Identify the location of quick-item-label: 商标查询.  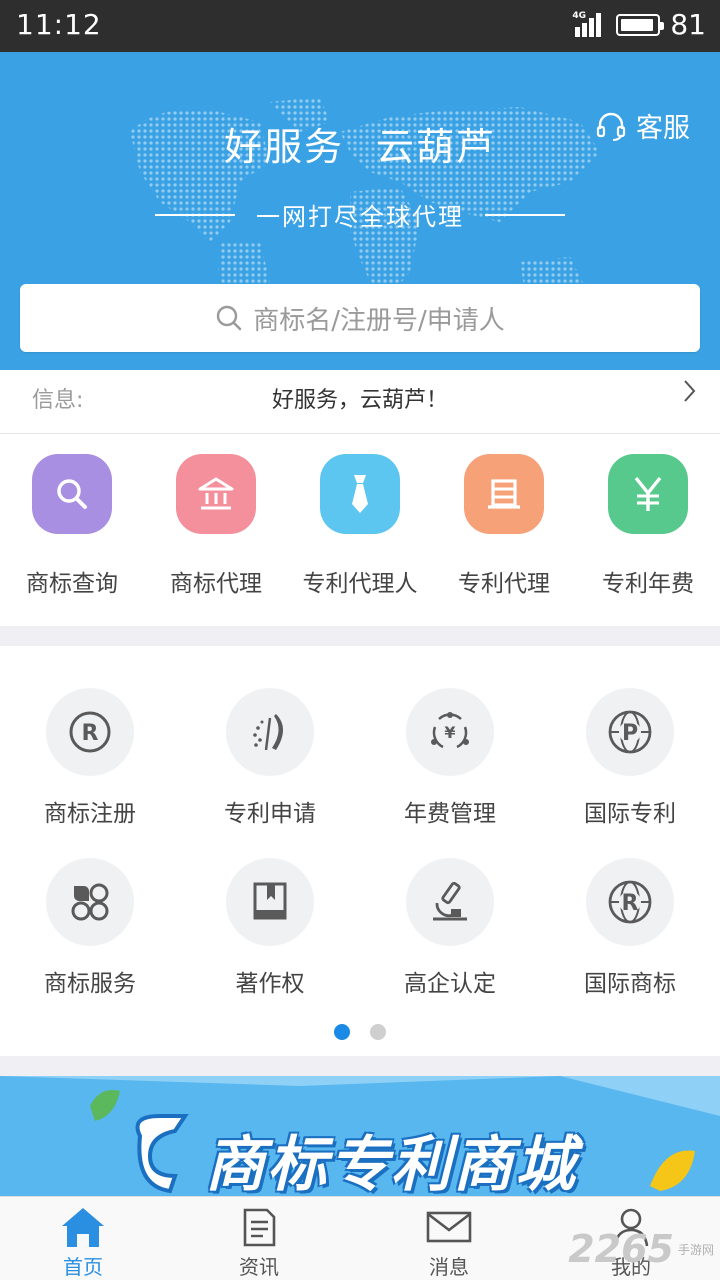
(72, 584).